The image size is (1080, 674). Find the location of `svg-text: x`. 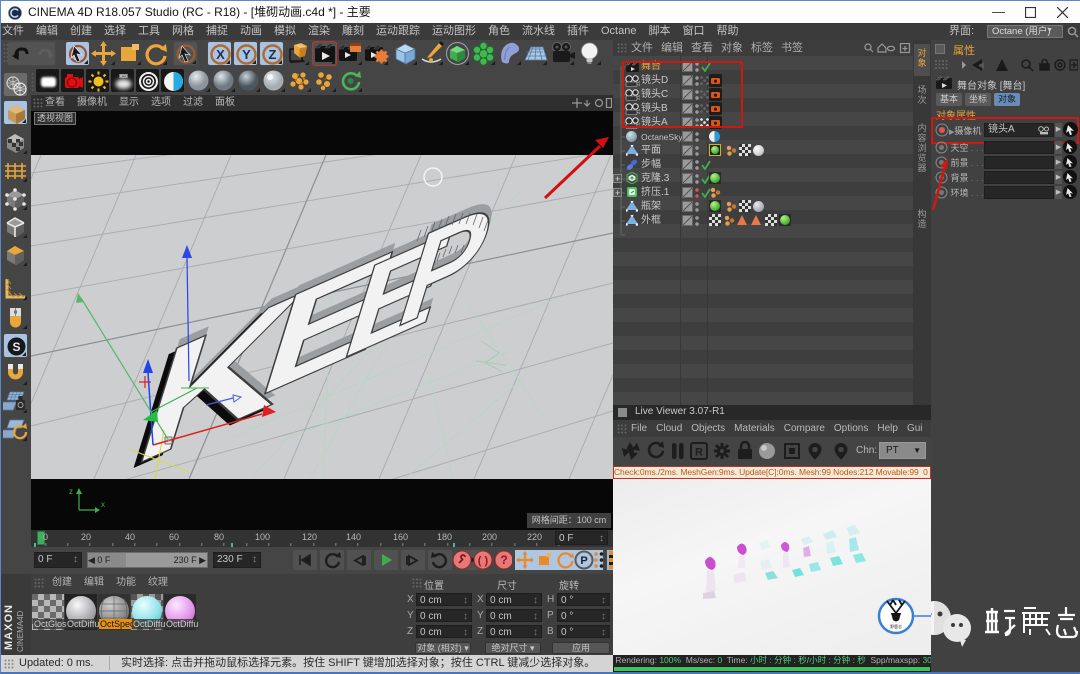

svg-text: x is located at coordinates (103, 504).